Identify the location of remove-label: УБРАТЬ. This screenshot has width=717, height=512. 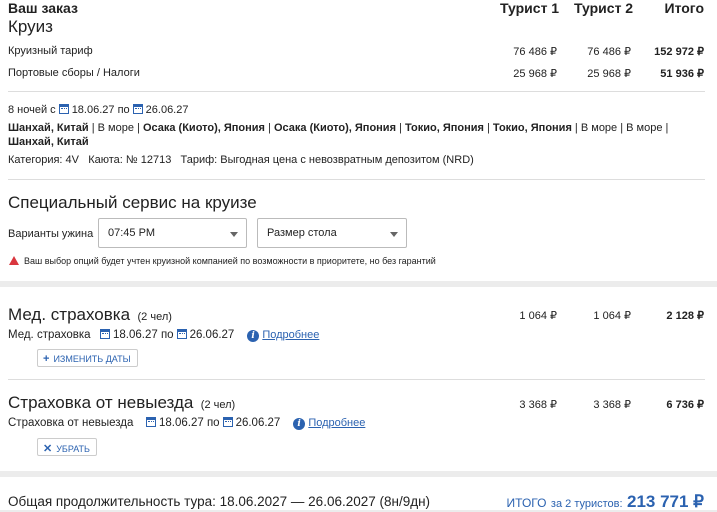
(73, 449).